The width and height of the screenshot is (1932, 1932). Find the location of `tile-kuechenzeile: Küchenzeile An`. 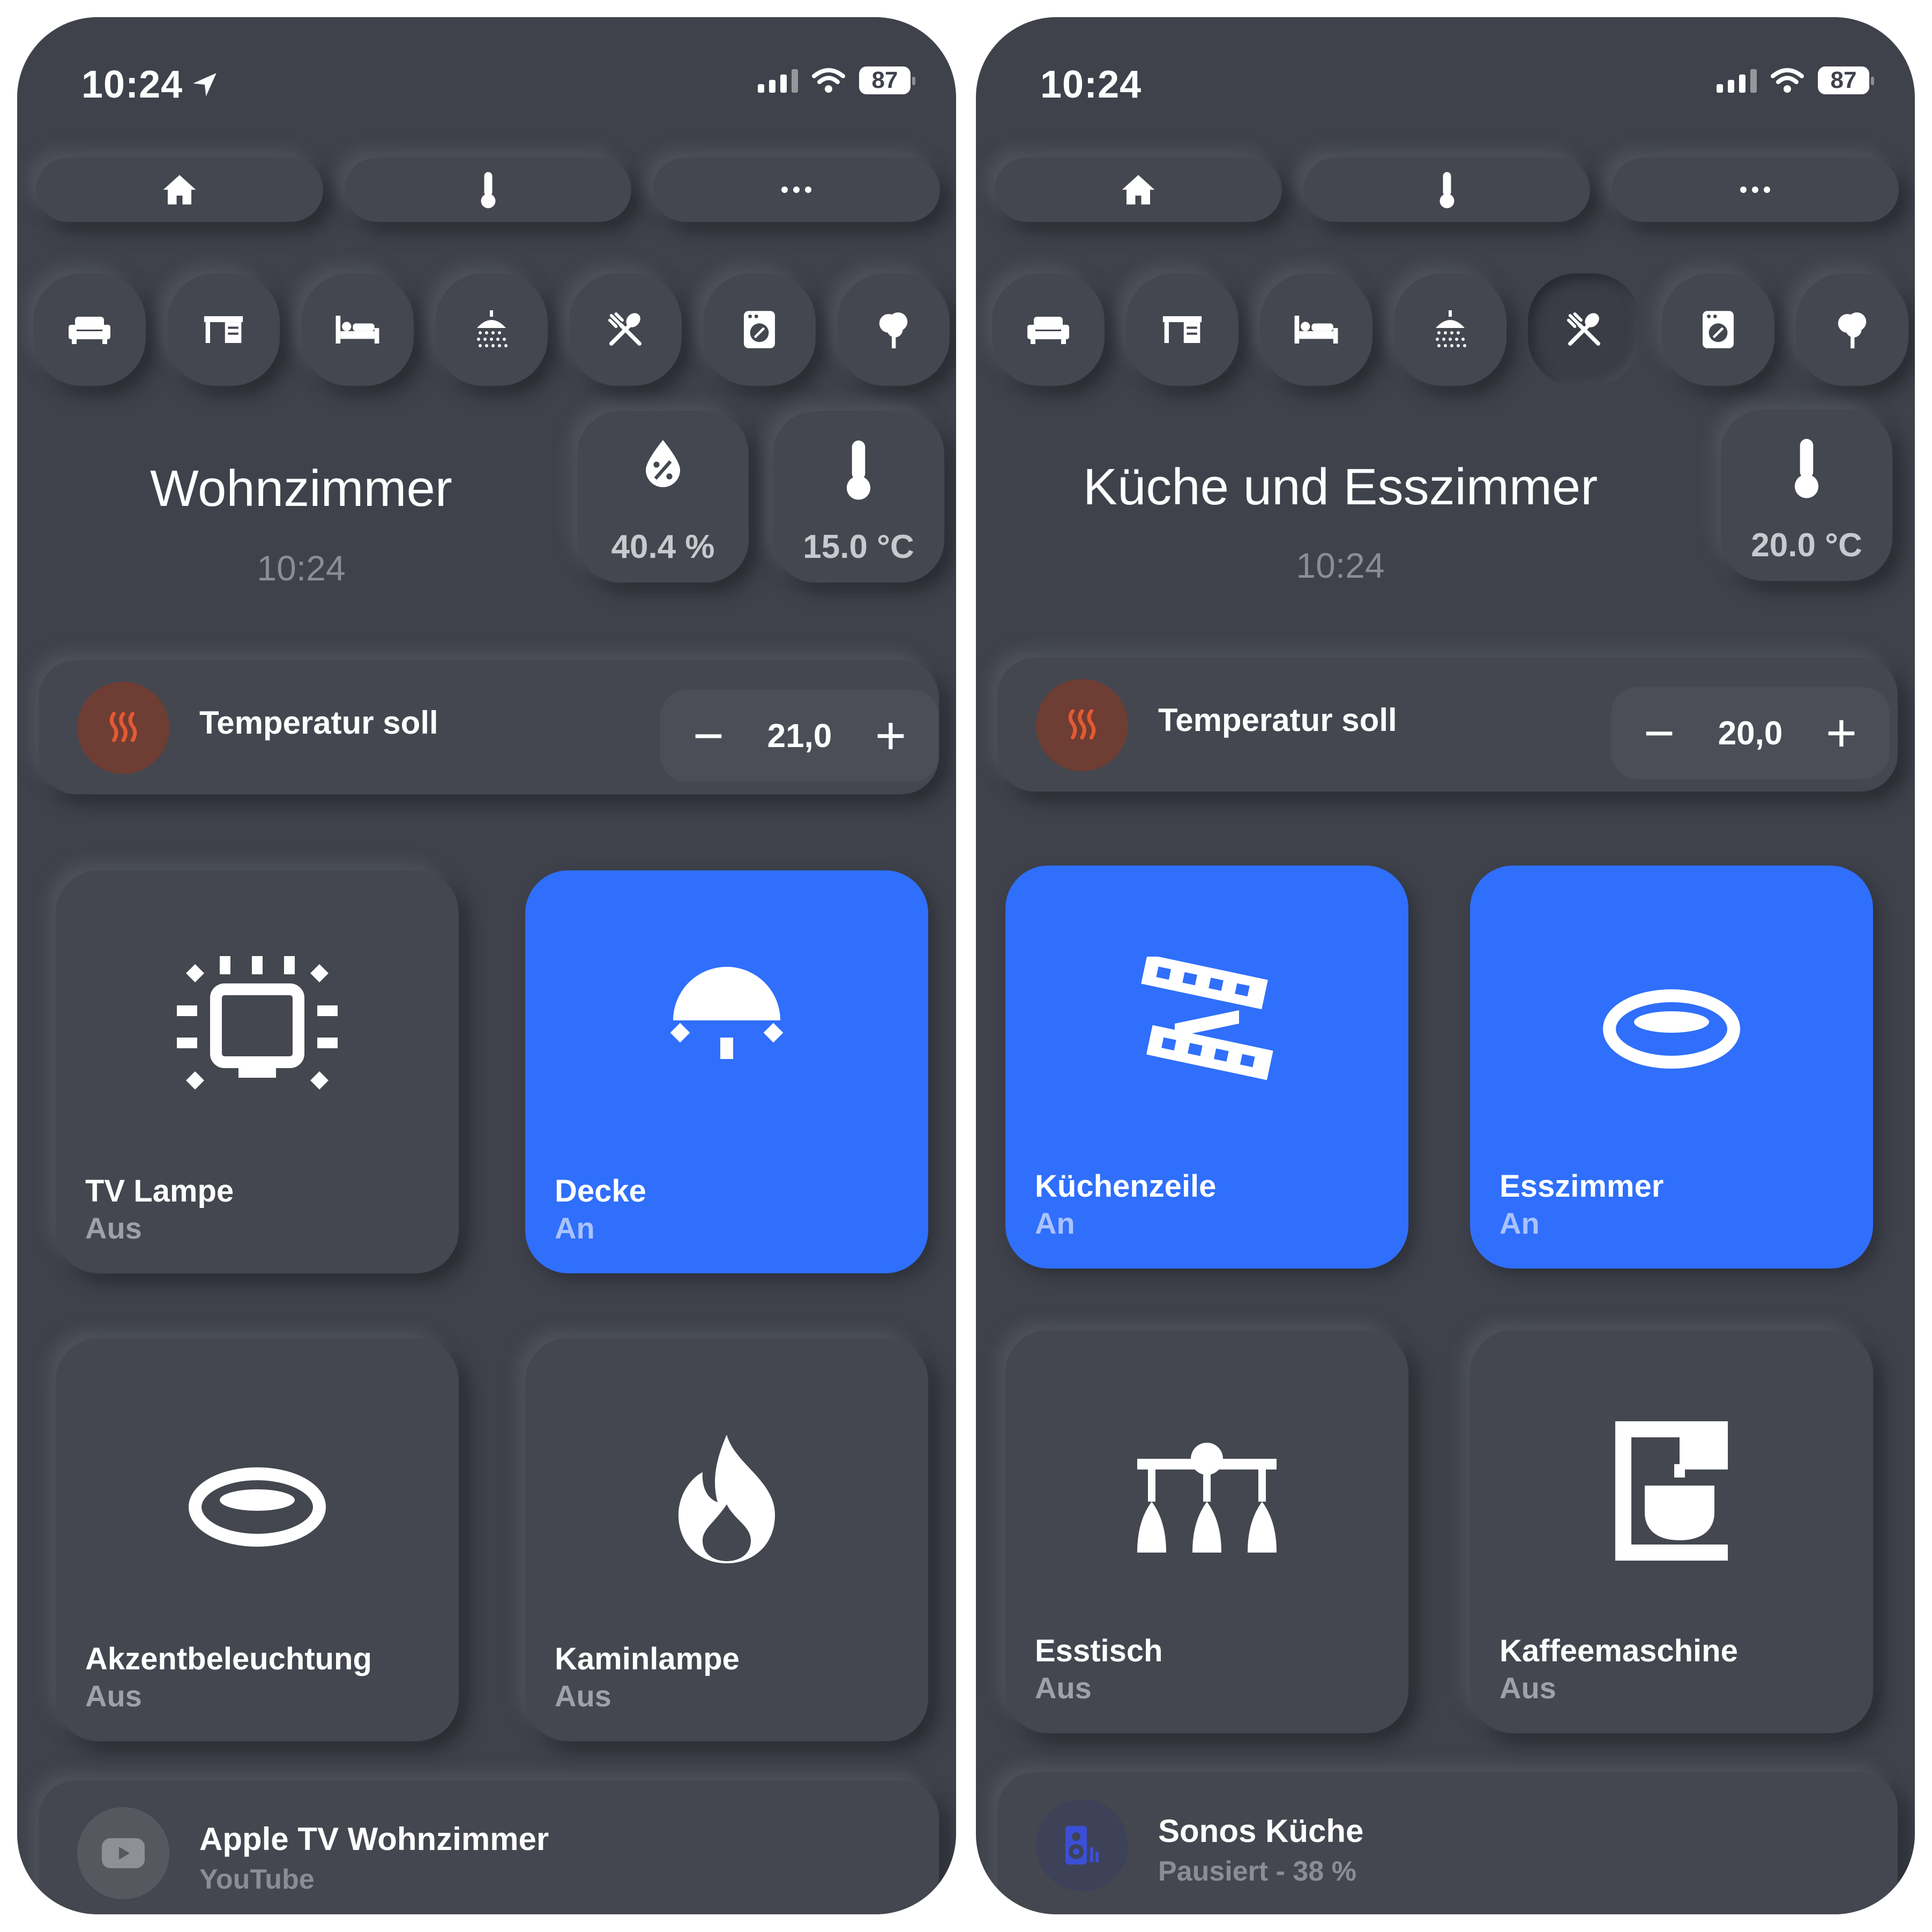

tile-kuechenzeile: Küchenzeile An is located at coordinates (1206, 1067).